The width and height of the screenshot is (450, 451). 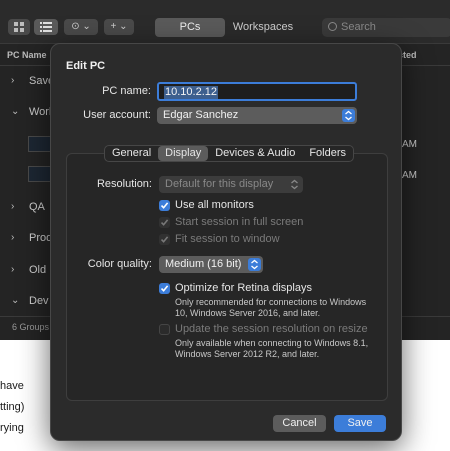 I want to click on tab-bar: General Display Devices & Audio Folders, so click(x=229, y=153).